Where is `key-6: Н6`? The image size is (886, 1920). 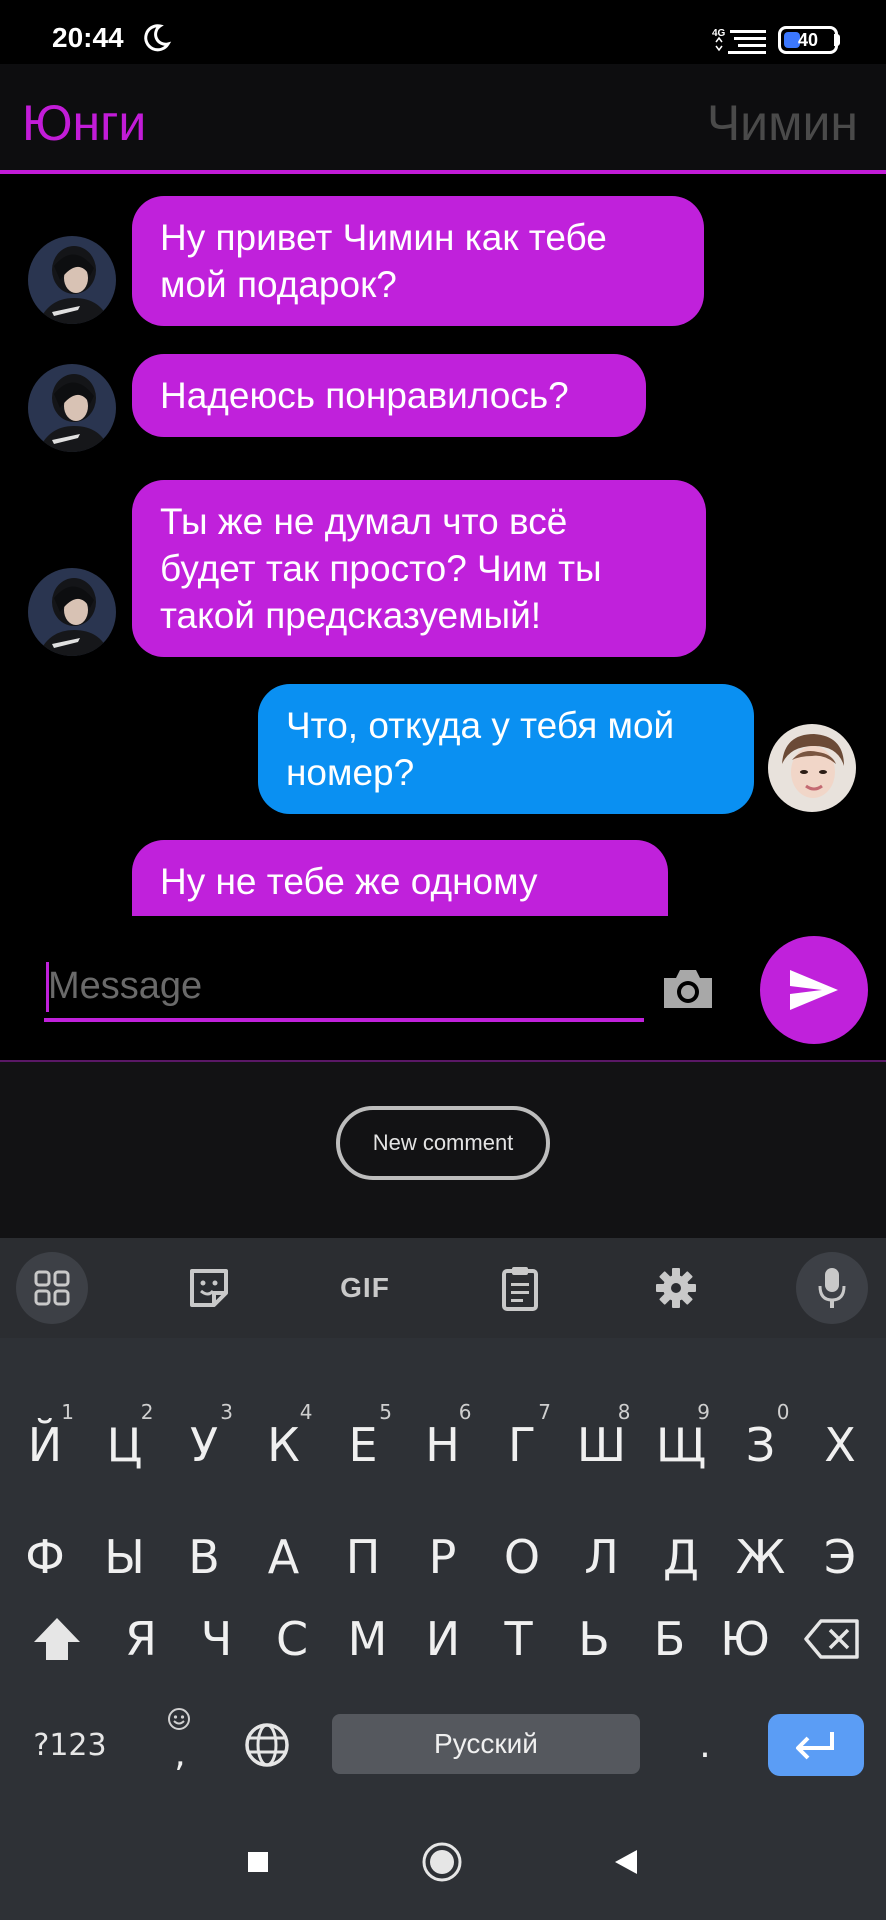
key-6: Н6 is located at coordinates (443, 1445).